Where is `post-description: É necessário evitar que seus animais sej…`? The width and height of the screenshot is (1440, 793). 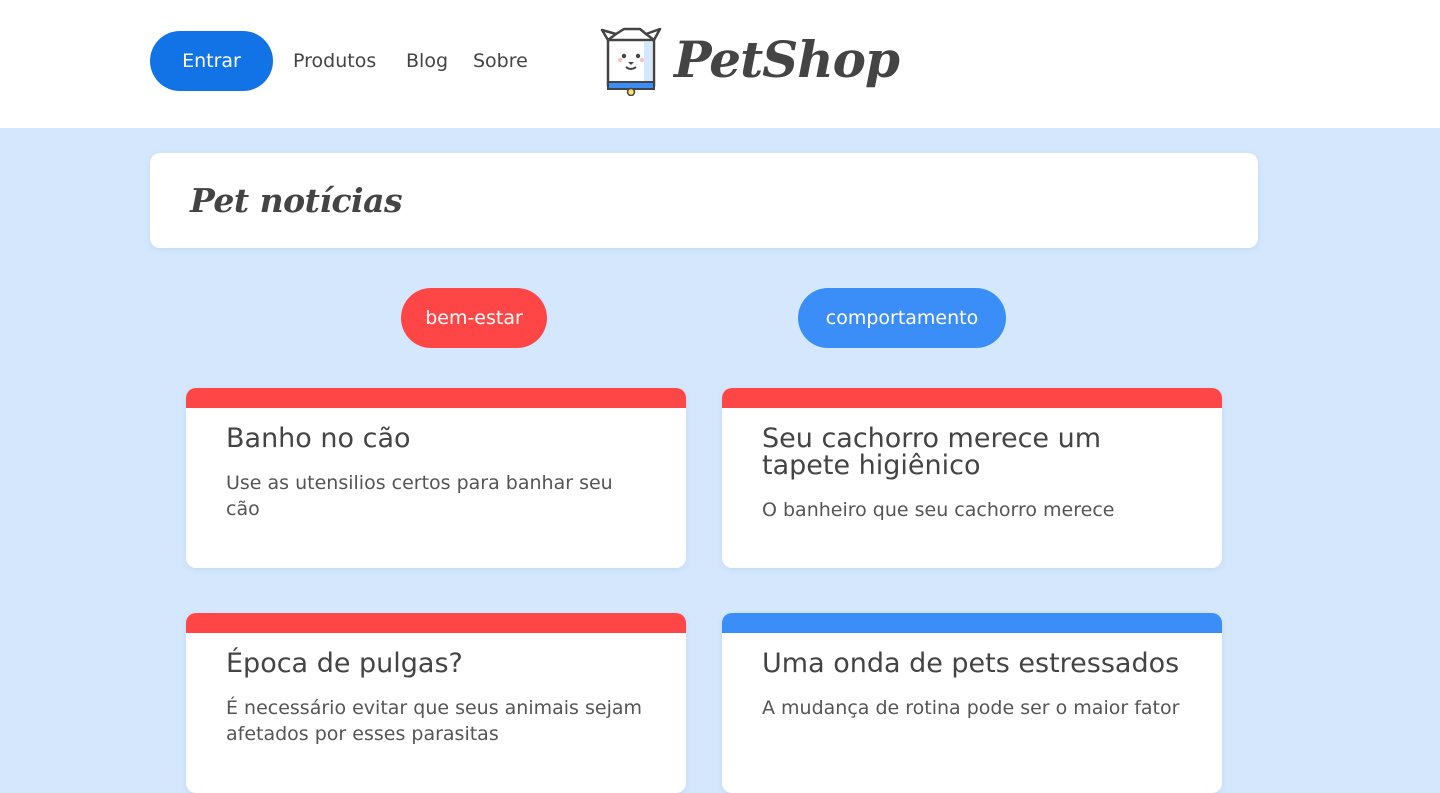 post-description: É necessário evitar que seus animais sej… is located at coordinates (434, 721).